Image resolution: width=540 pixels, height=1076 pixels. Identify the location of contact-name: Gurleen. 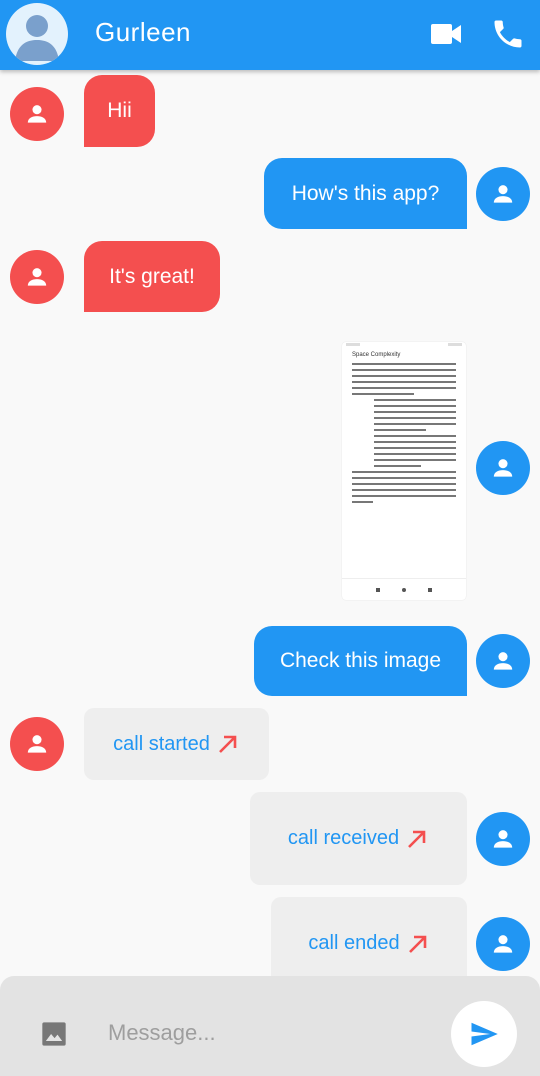
(143, 32).